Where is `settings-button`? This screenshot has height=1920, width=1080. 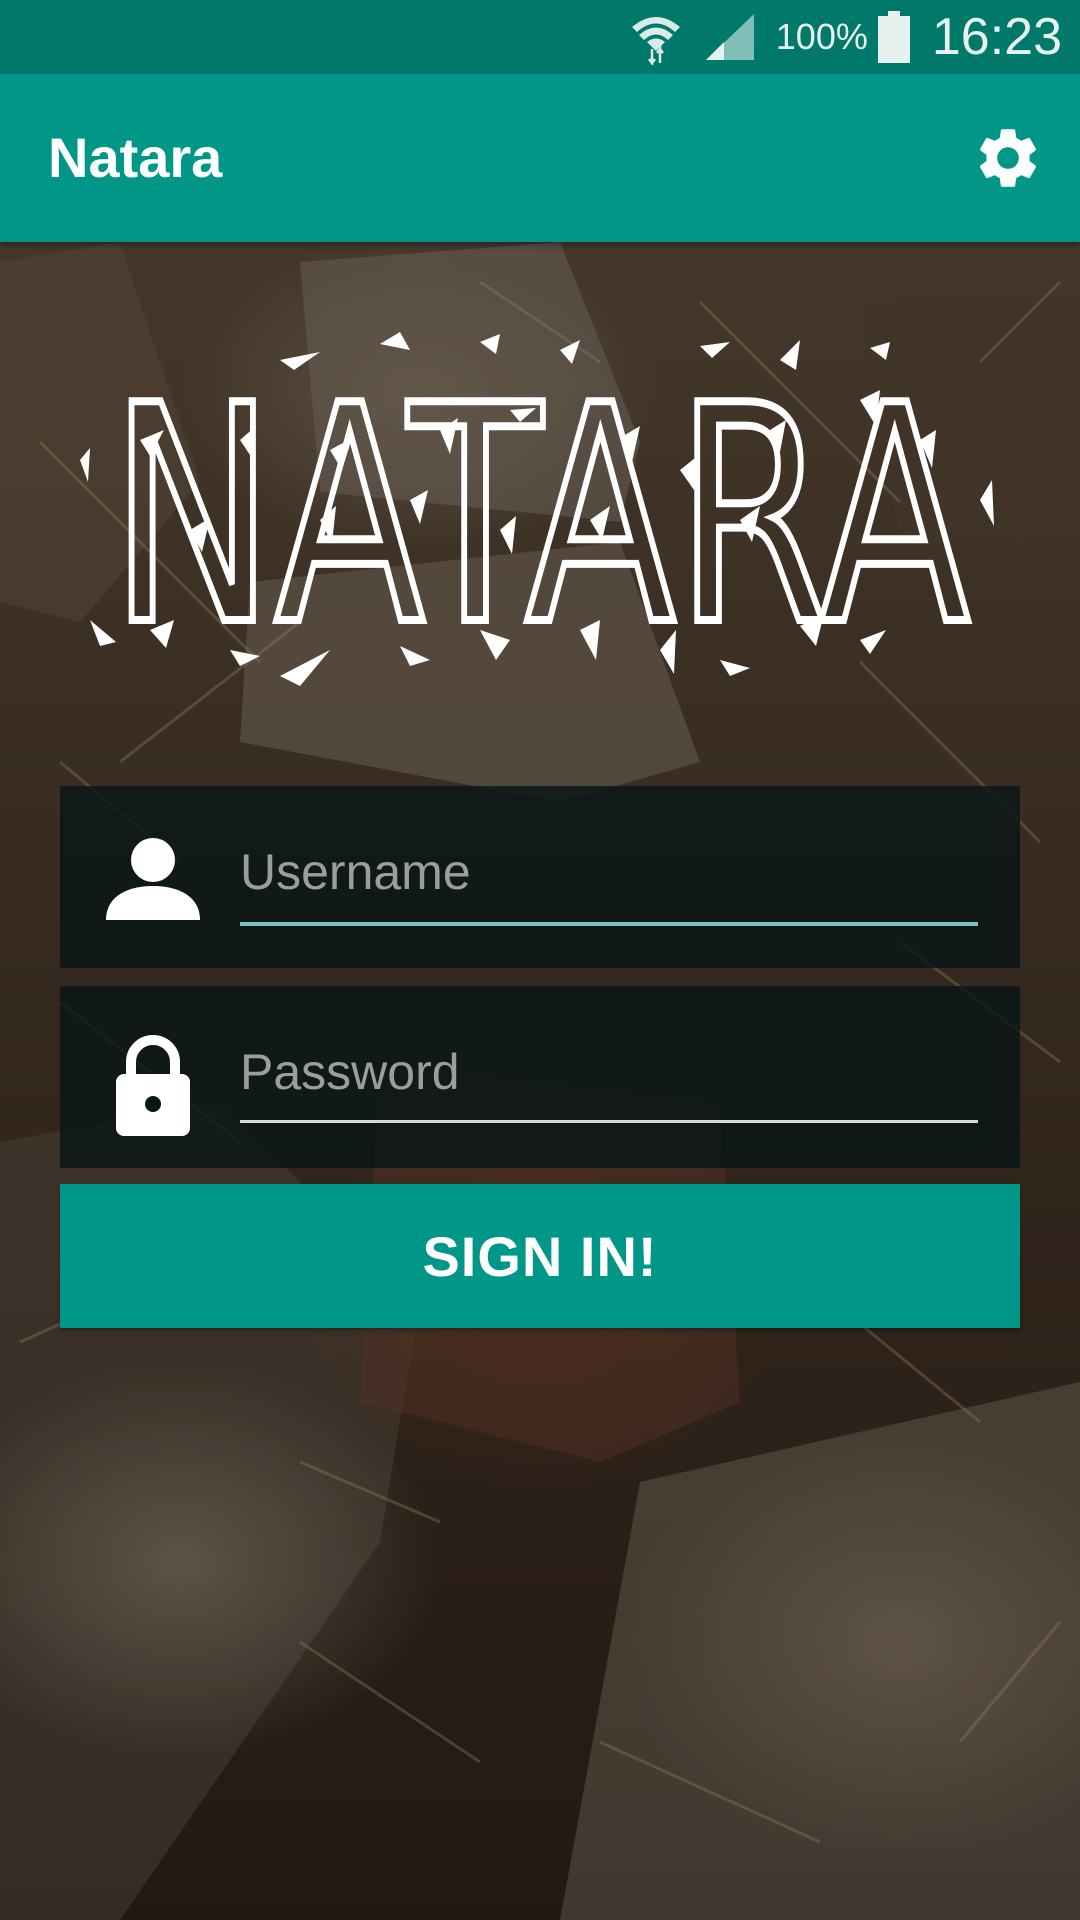 settings-button is located at coordinates (1008, 158).